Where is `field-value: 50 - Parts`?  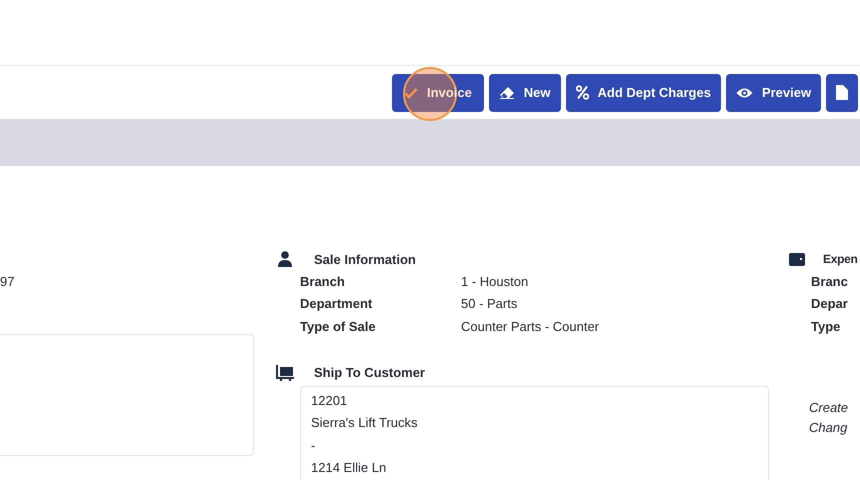 field-value: 50 - Parts is located at coordinates (489, 304).